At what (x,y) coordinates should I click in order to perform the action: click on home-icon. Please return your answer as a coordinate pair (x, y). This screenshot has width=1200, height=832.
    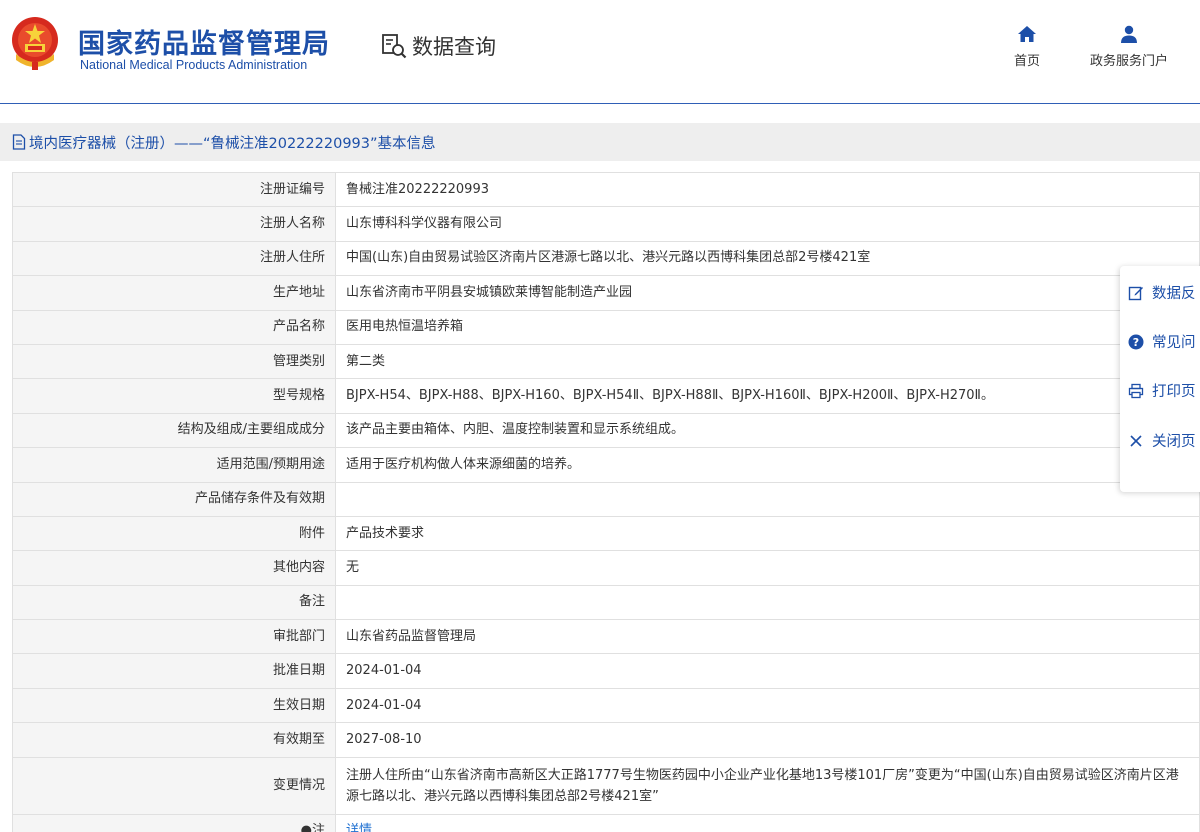
    Looking at the image, I should click on (1027, 34).